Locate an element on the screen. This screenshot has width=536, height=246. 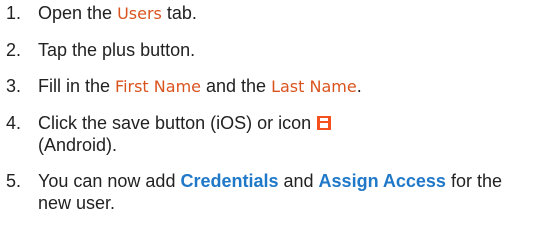
step-text-part: tab. is located at coordinates (179, 13).